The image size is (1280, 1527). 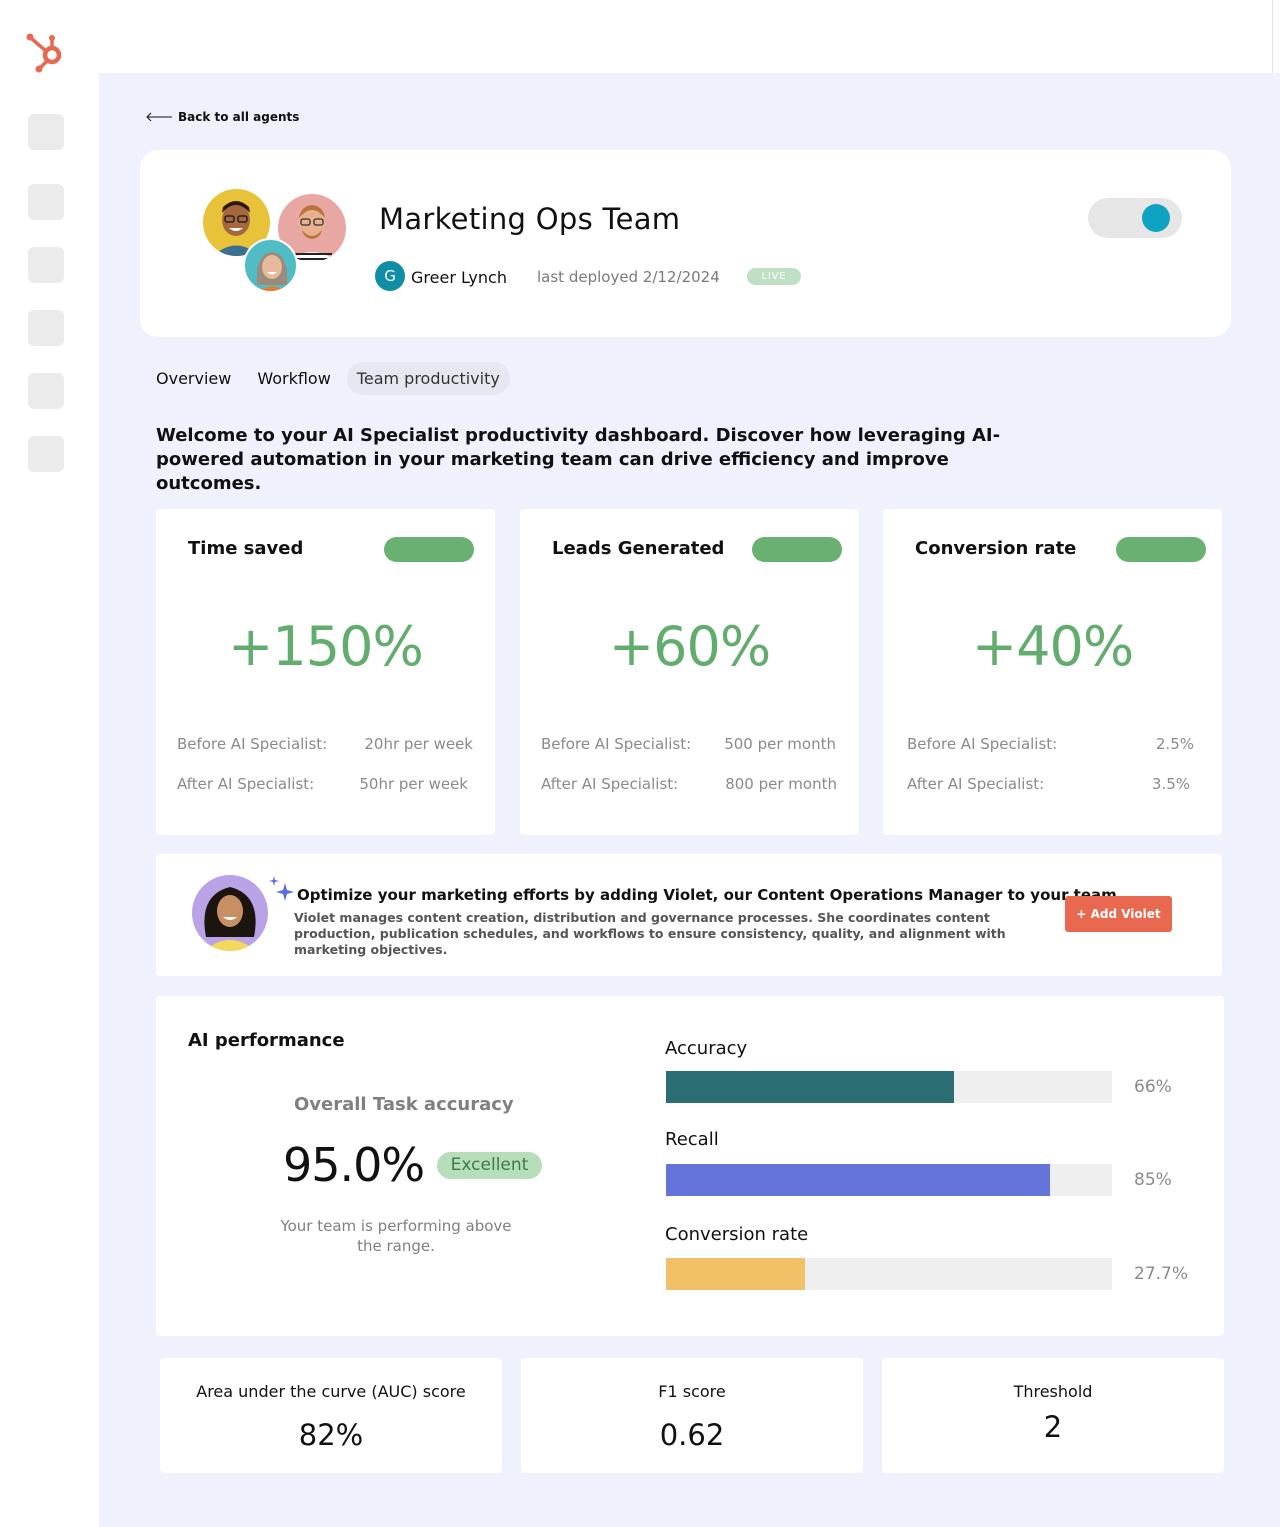 What do you see at coordinates (774, 276) in the screenshot?
I see `status-badge: LIVE` at bounding box center [774, 276].